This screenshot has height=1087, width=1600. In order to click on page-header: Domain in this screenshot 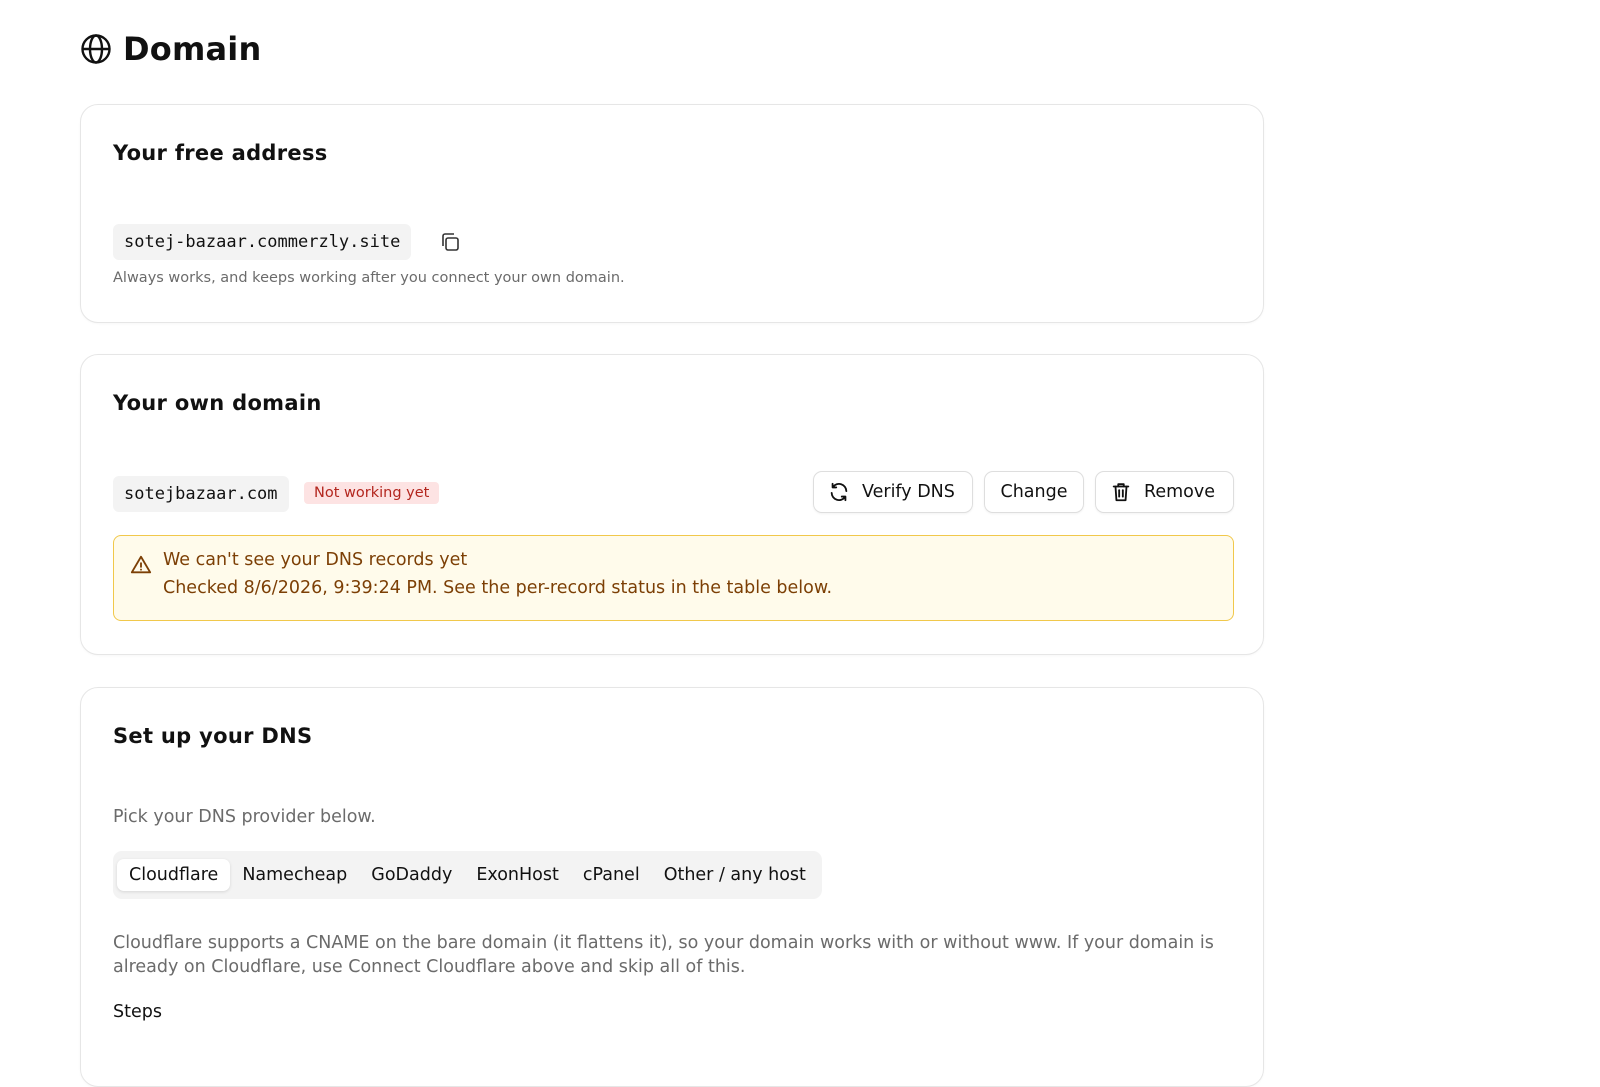, I will do `click(170, 49)`.